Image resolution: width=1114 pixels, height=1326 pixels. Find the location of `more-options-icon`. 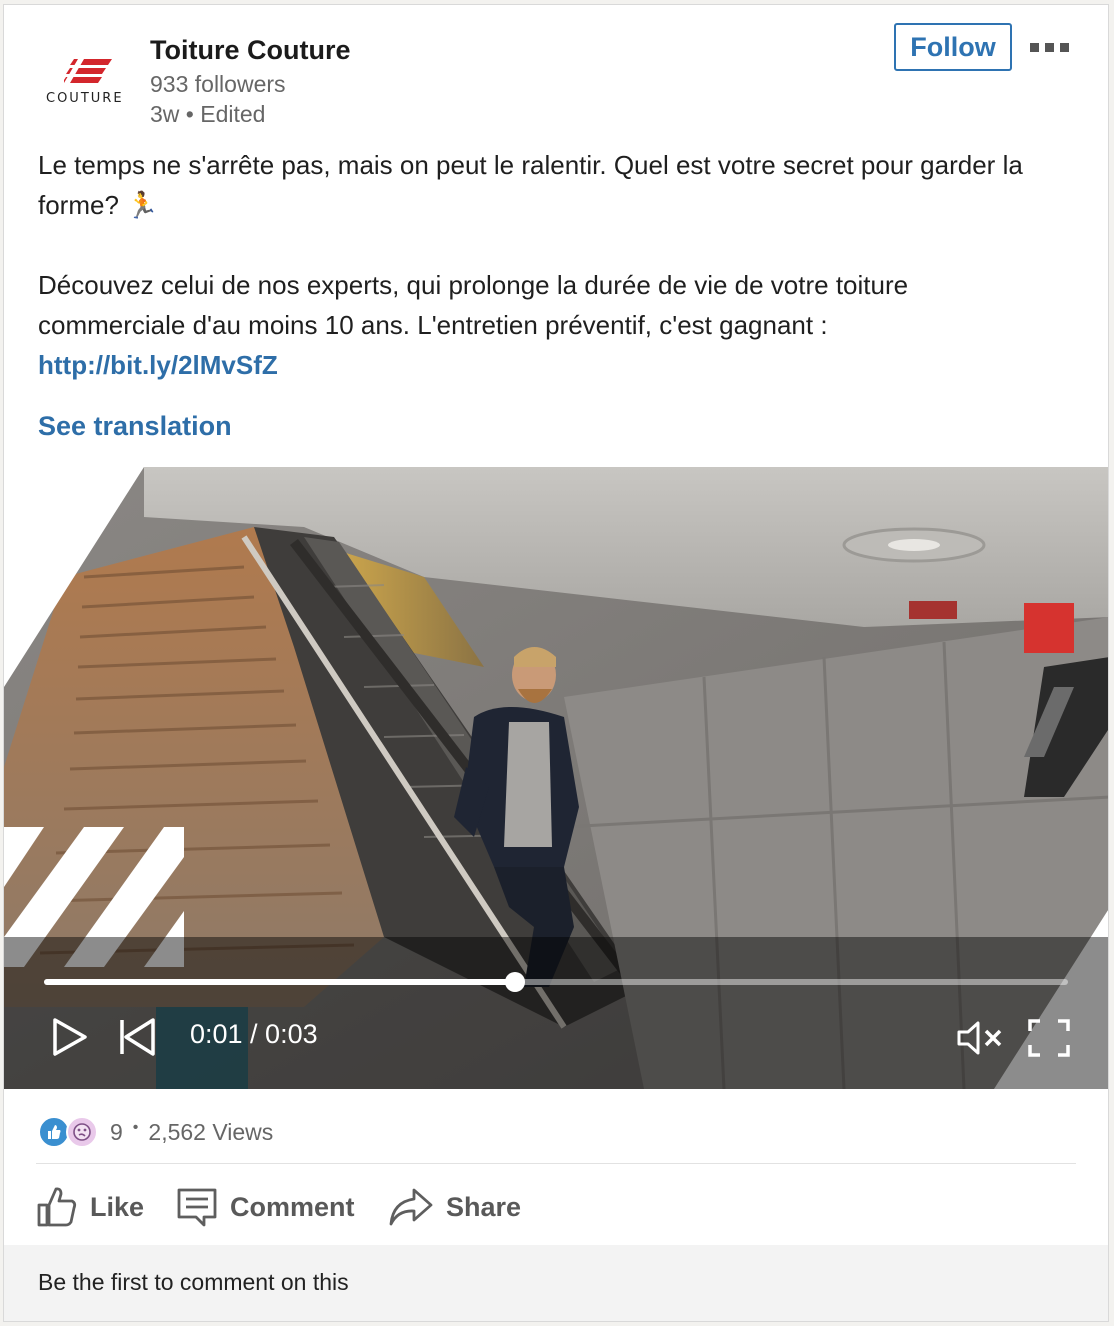

more-options-icon is located at coordinates (1053, 47).